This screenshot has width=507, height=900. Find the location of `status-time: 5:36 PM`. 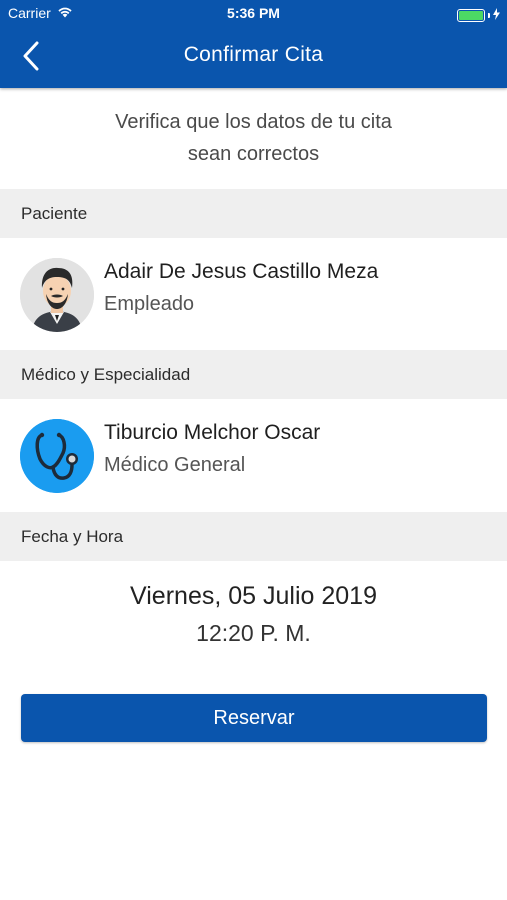

status-time: 5:36 PM is located at coordinates (253, 13).